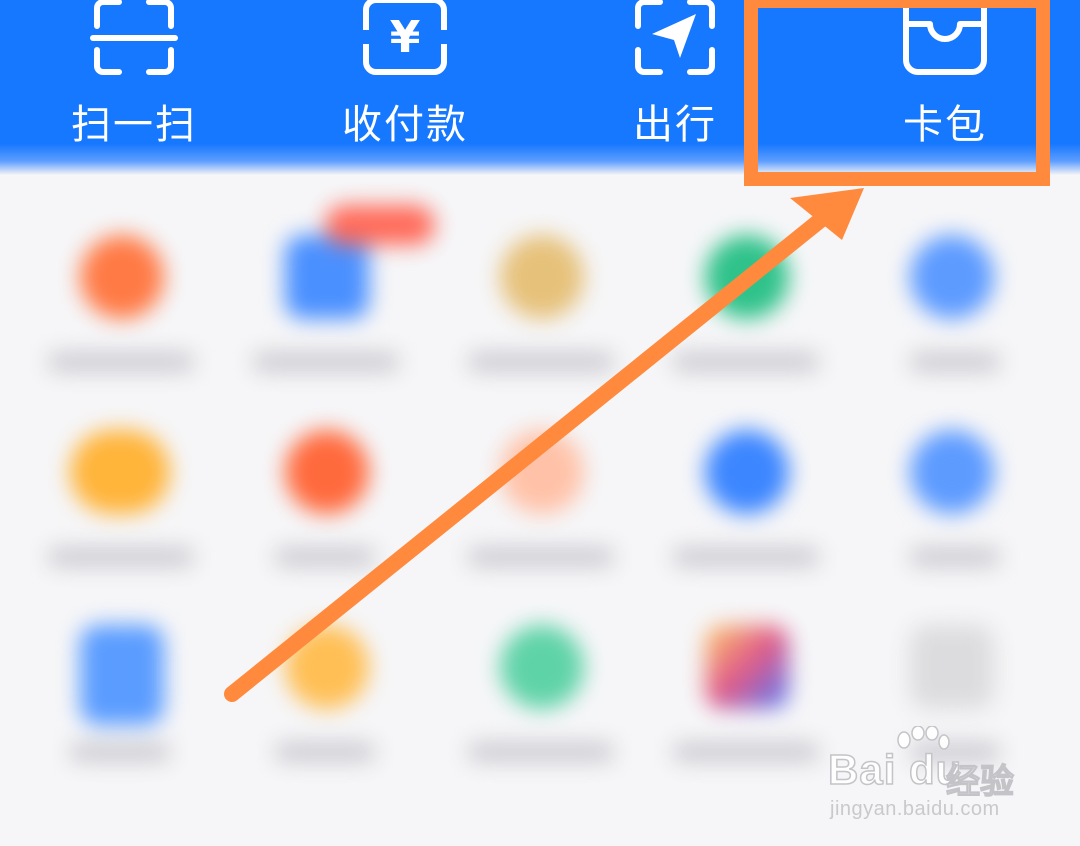 The width and height of the screenshot is (1080, 846). What do you see at coordinates (979, 781) in the screenshot?
I see `watermark-brand-cn: 经验` at bounding box center [979, 781].